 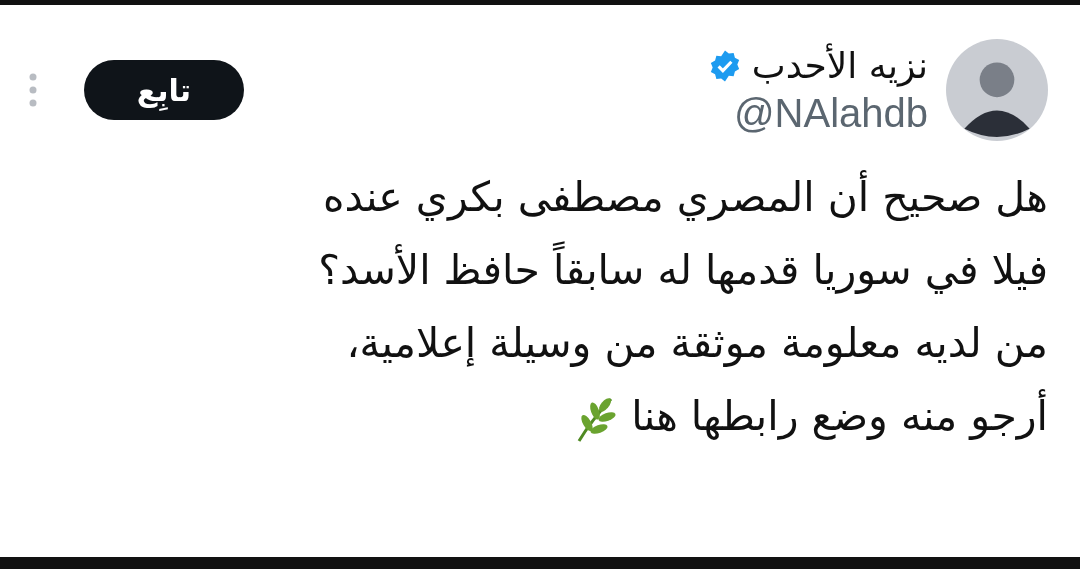 What do you see at coordinates (839, 65) in the screenshot?
I see `author-name: نزيه الأحدب` at bounding box center [839, 65].